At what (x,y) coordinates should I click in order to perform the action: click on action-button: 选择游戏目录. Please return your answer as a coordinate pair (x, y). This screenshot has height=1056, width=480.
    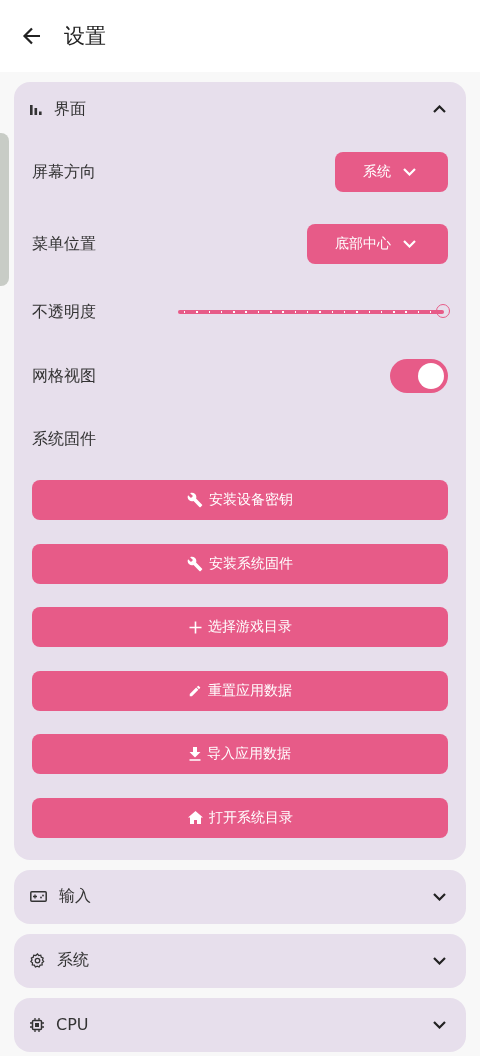
    Looking at the image, I should click on (240, 627).